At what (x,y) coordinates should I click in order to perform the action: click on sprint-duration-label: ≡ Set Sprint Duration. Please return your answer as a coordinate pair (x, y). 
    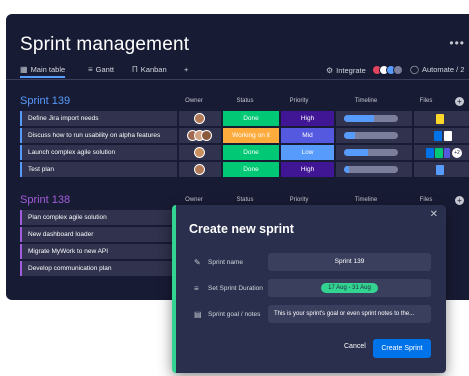
    Looking at the image, I should click on (228, 288).